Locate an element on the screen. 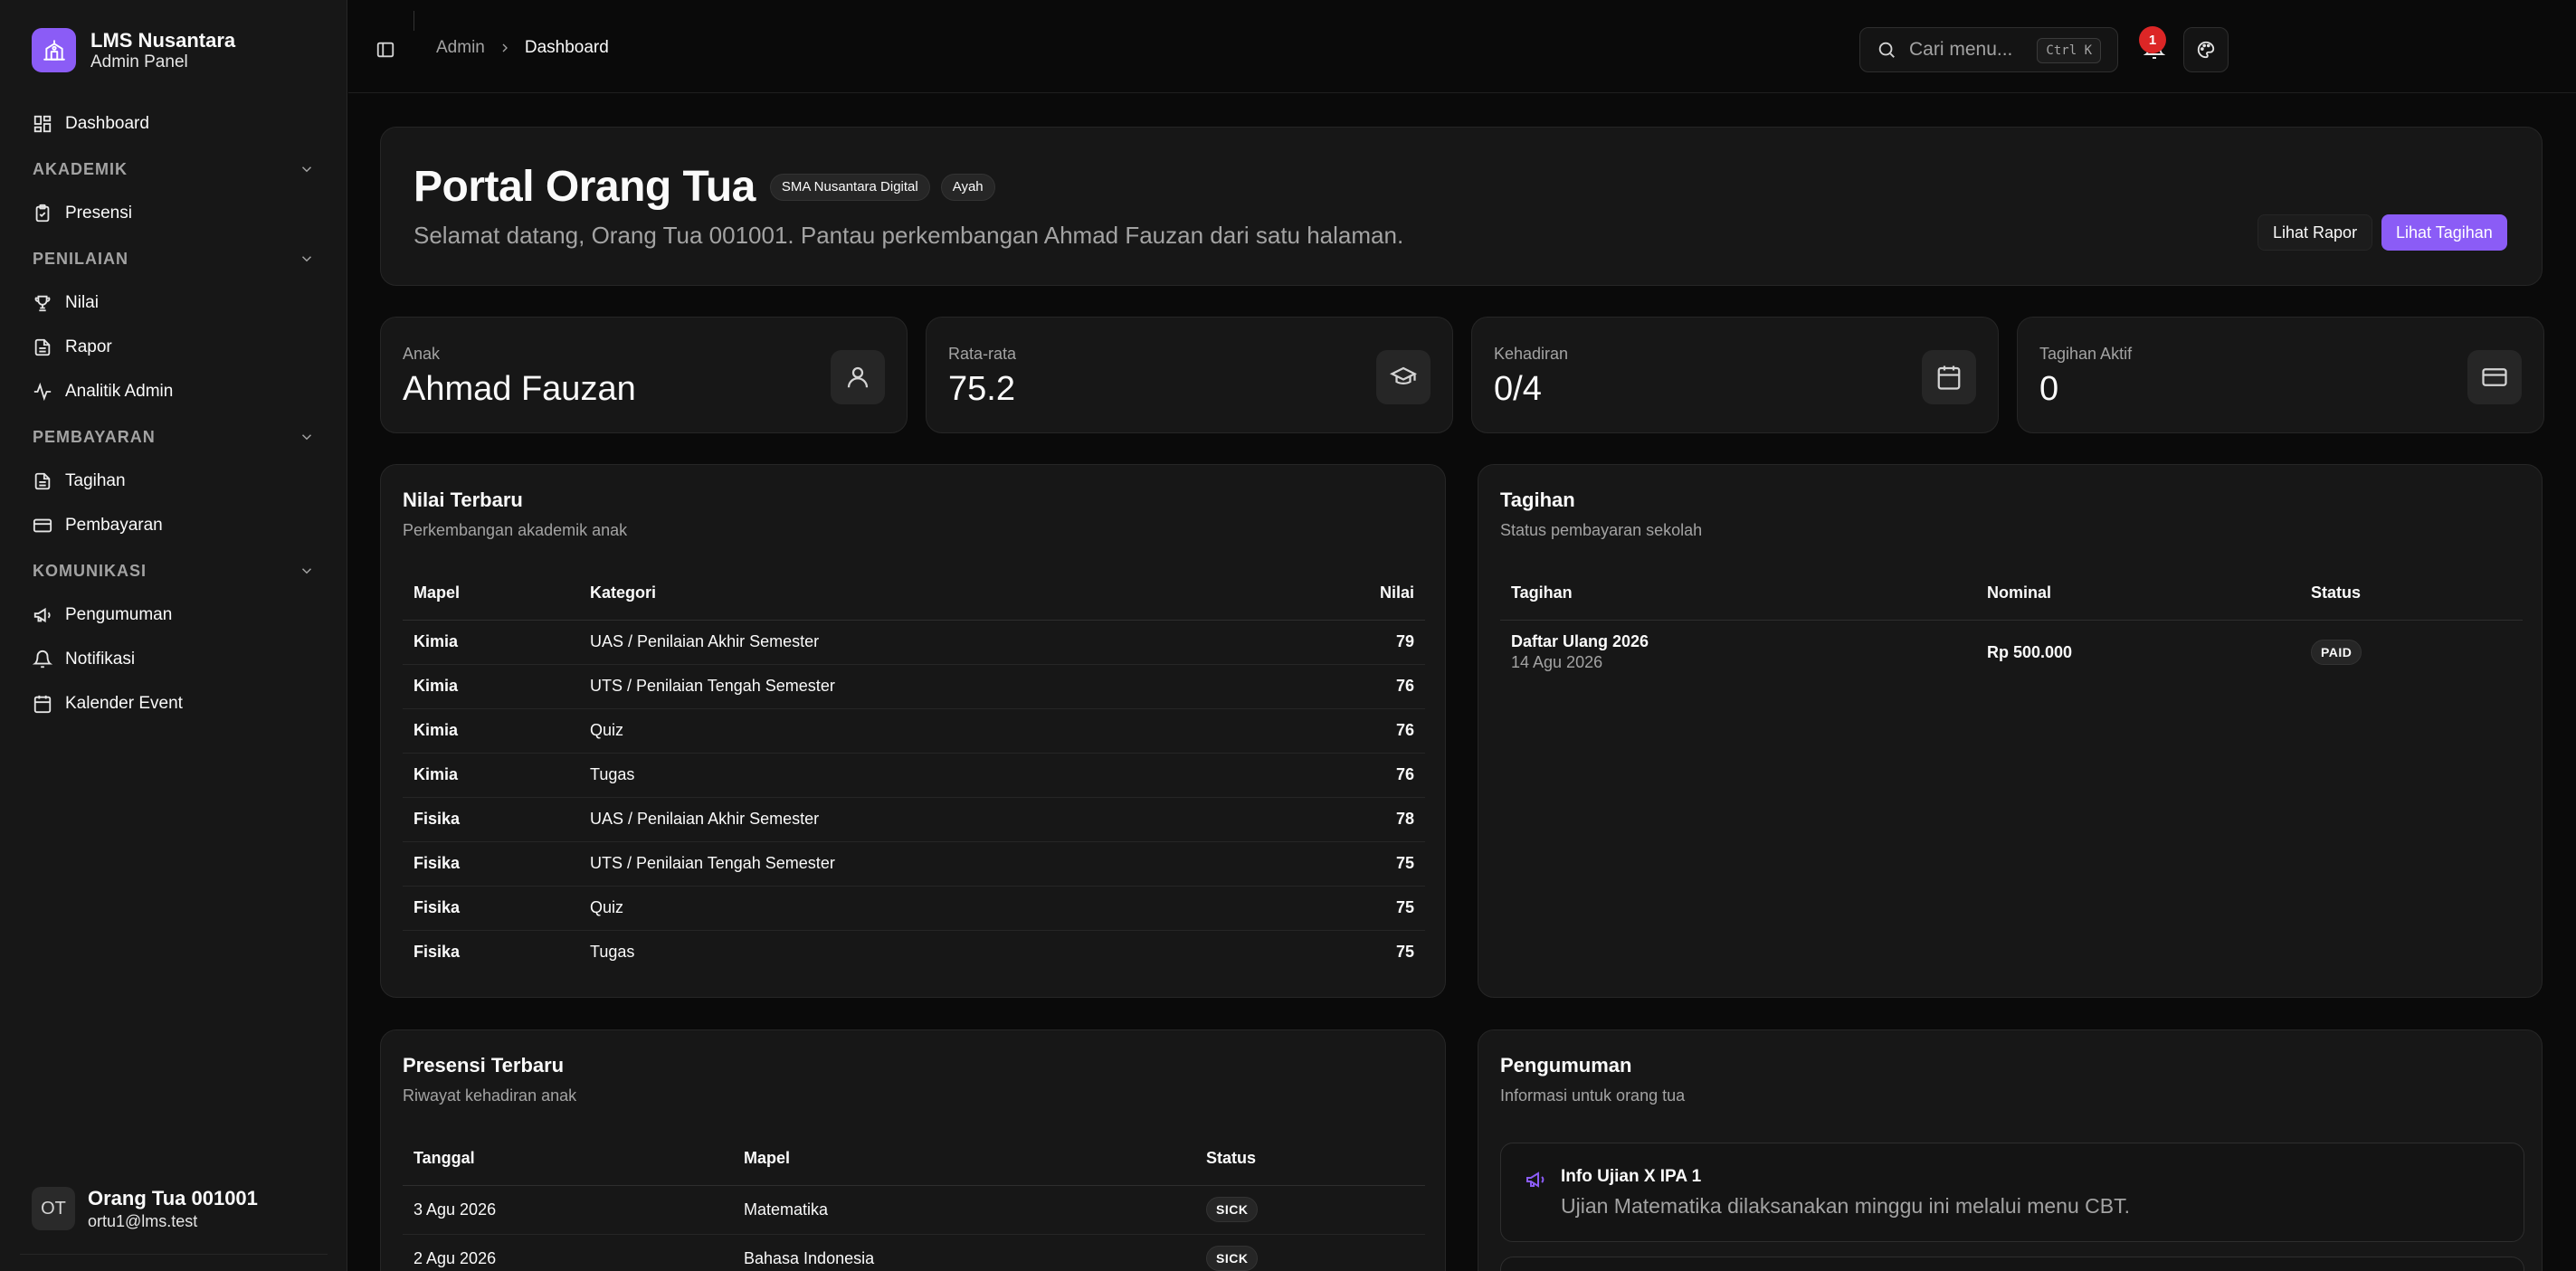 This screenshot has height=1271, width=2576. brand-name: LMS Nusantara is located at coordinates (163, 40).